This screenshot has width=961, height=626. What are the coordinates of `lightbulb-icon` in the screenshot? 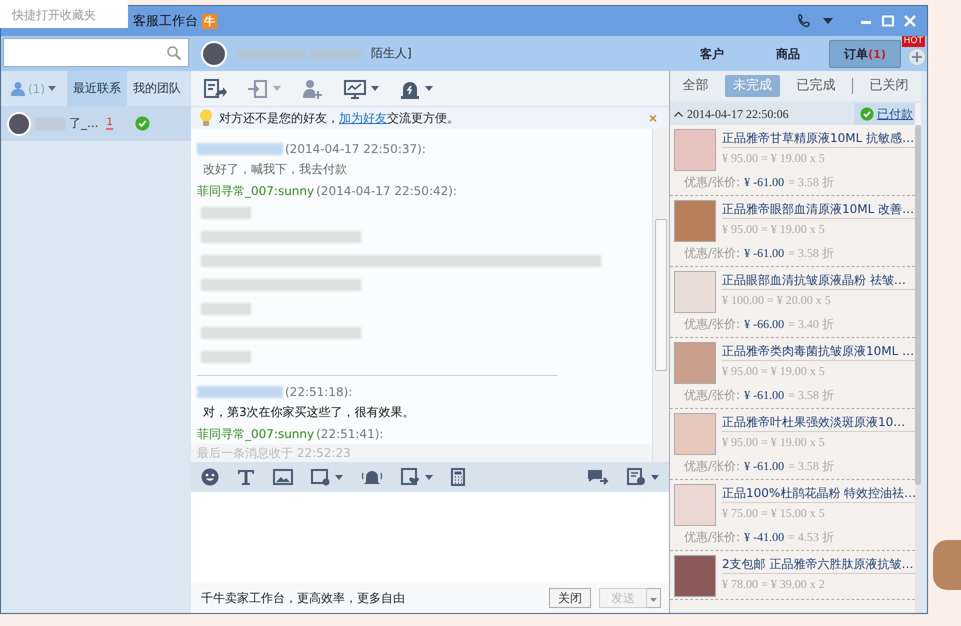 It's located at (206, 118).